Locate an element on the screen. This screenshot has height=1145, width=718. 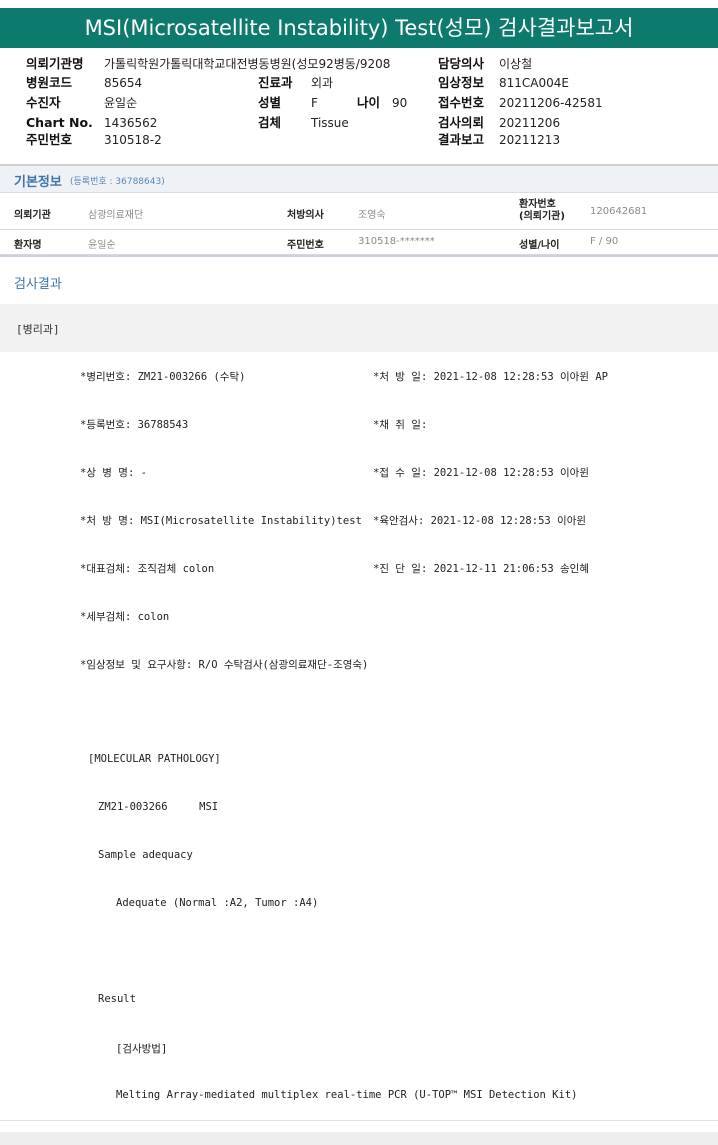
result-row-left: *세부검체: colon is located at coordinates (125, 617).